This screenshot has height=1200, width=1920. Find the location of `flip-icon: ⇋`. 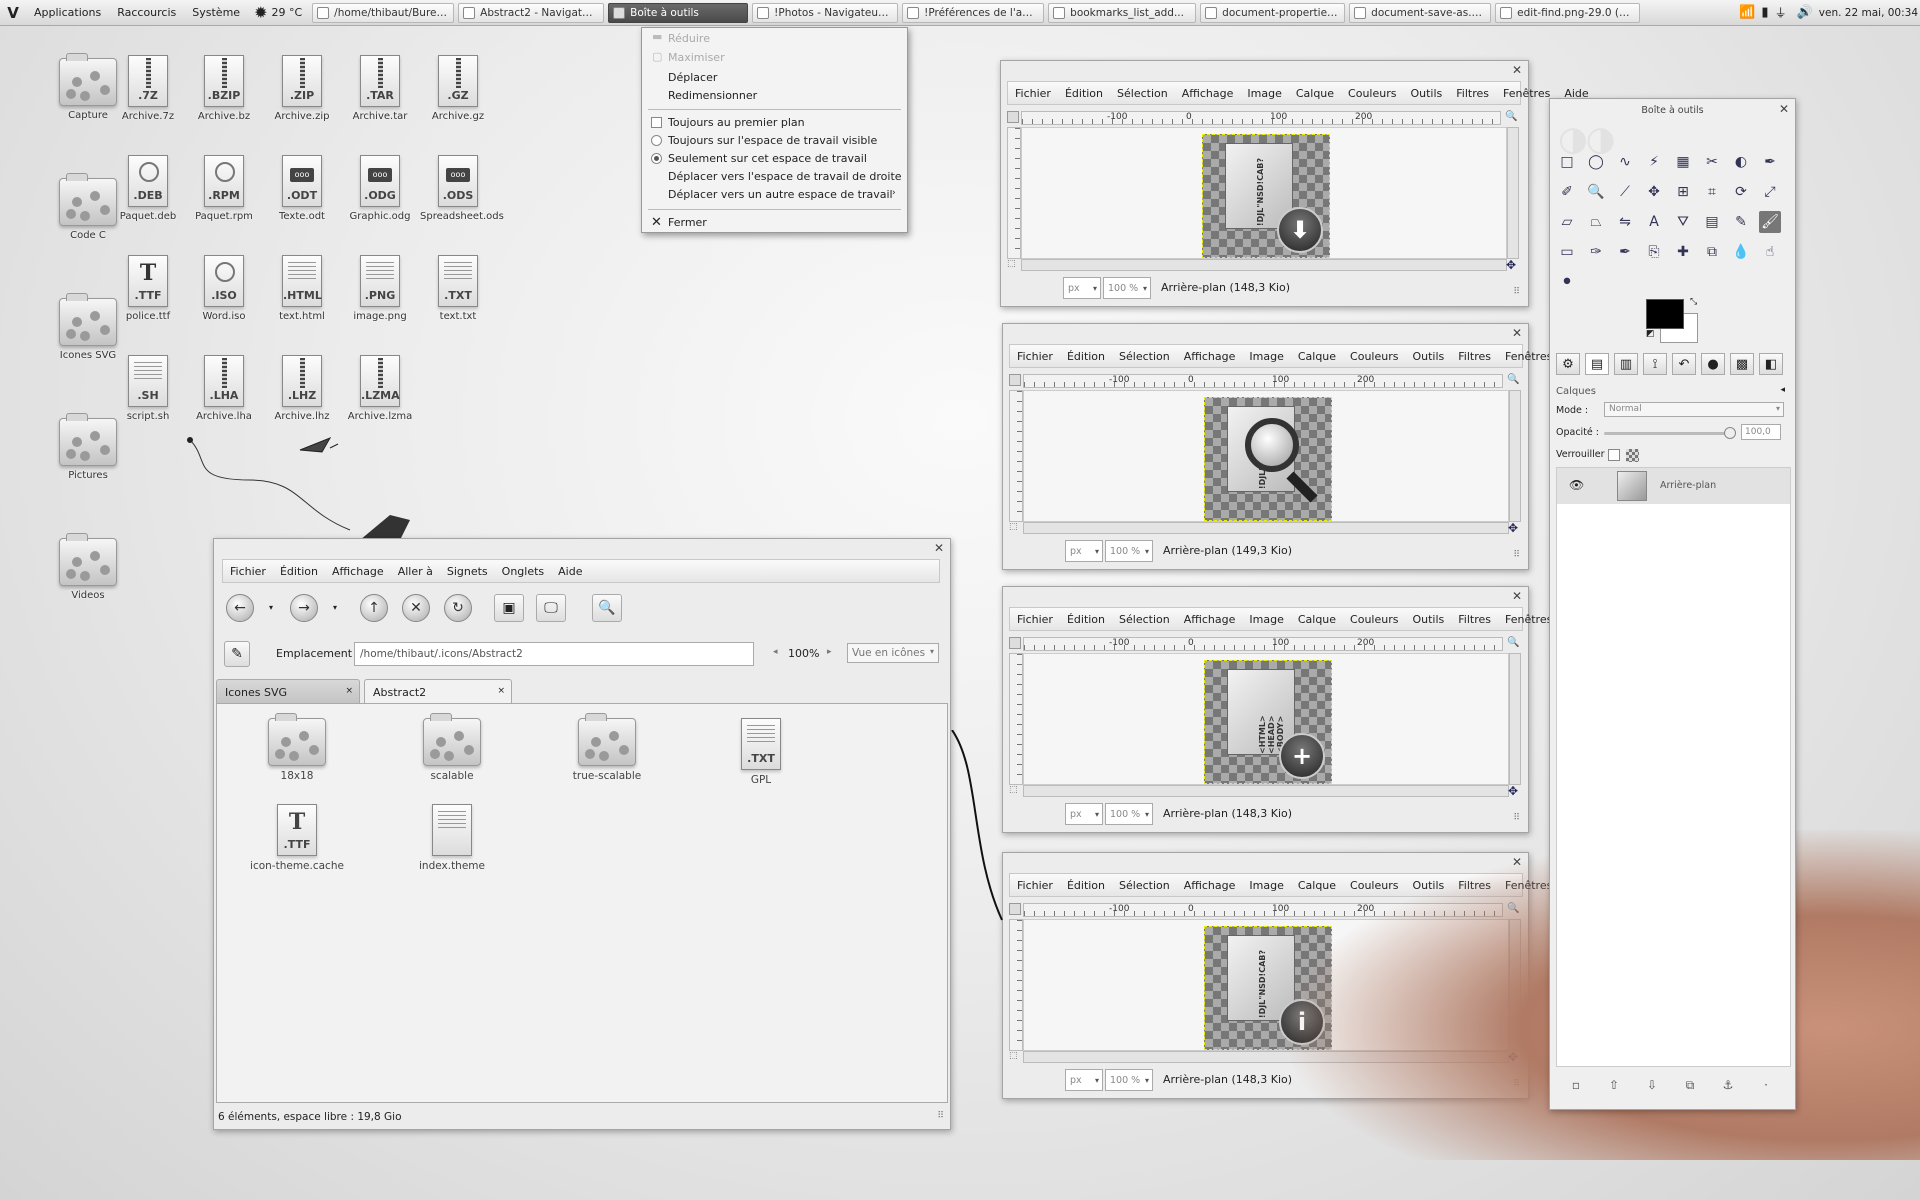

flip-icon: ⇋ is located at coordinates (1625, 222).